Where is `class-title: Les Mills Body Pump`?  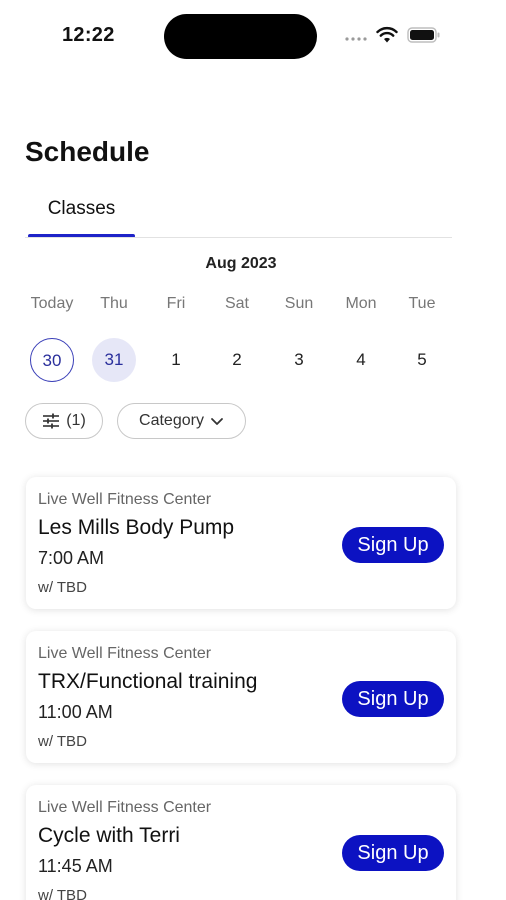 class-title: Les Mills Body Pump is located at coordinates (136, 527).